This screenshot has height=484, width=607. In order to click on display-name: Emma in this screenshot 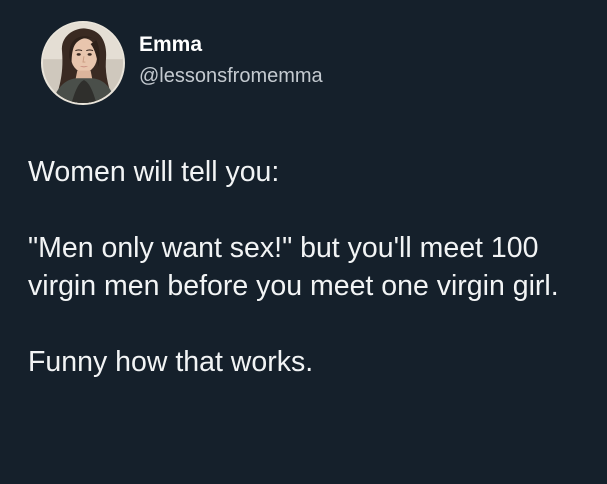, I will do `click(231, 44)`.